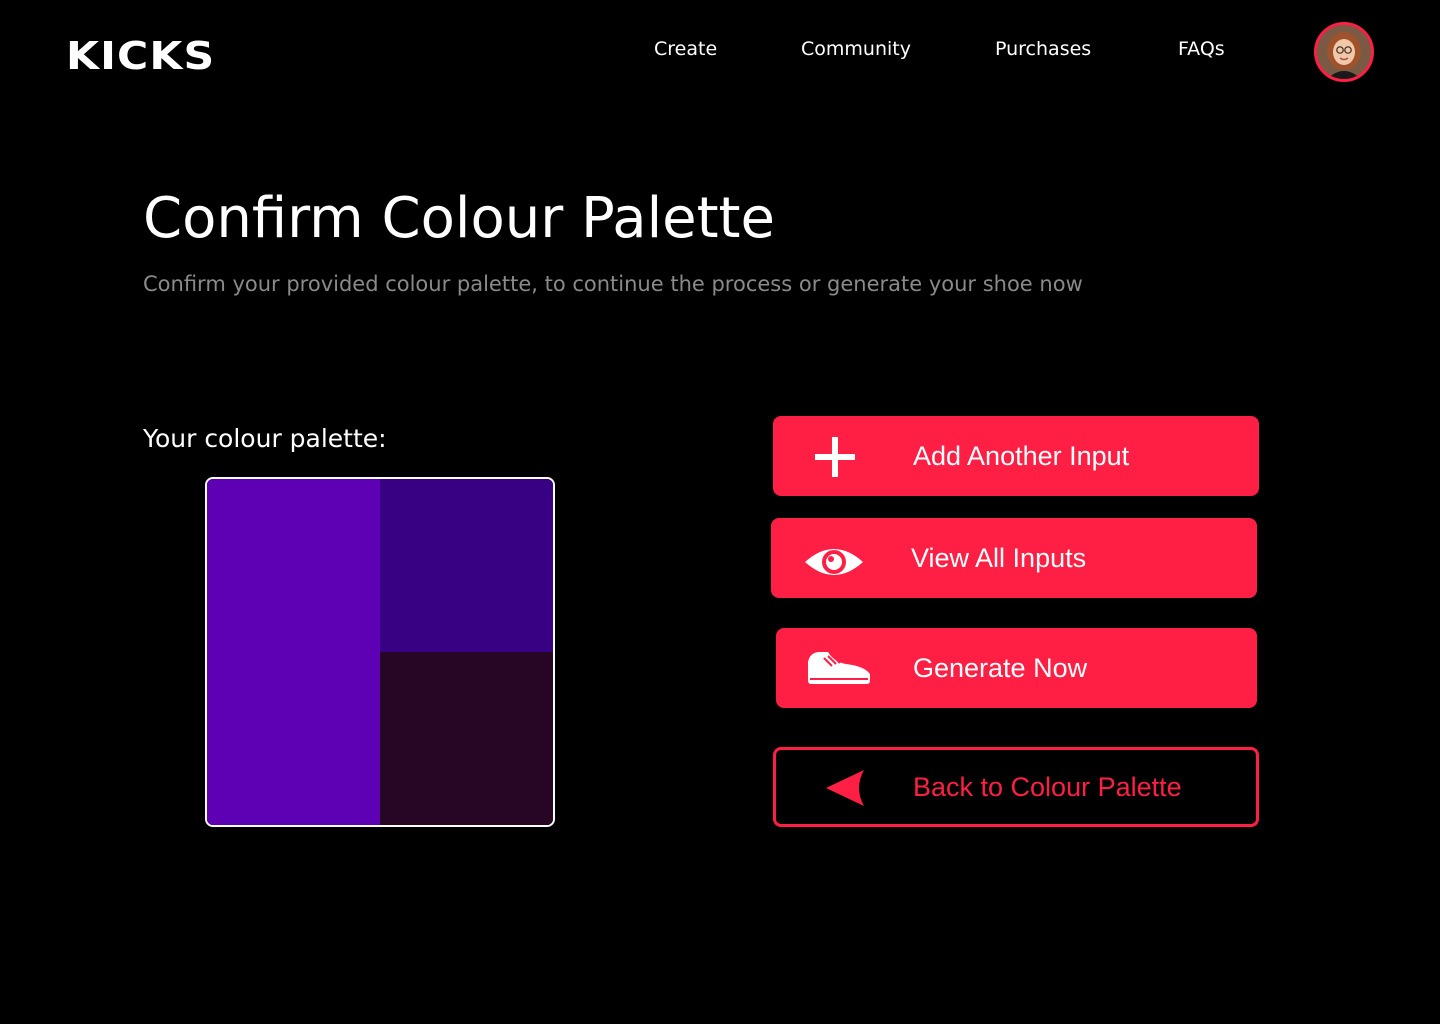 Image resolution: width=1440 pixels, height=1024 pixels. Describe the element at coordinates (834, 562) in the screenshot. I see `eye-icon` at that location.